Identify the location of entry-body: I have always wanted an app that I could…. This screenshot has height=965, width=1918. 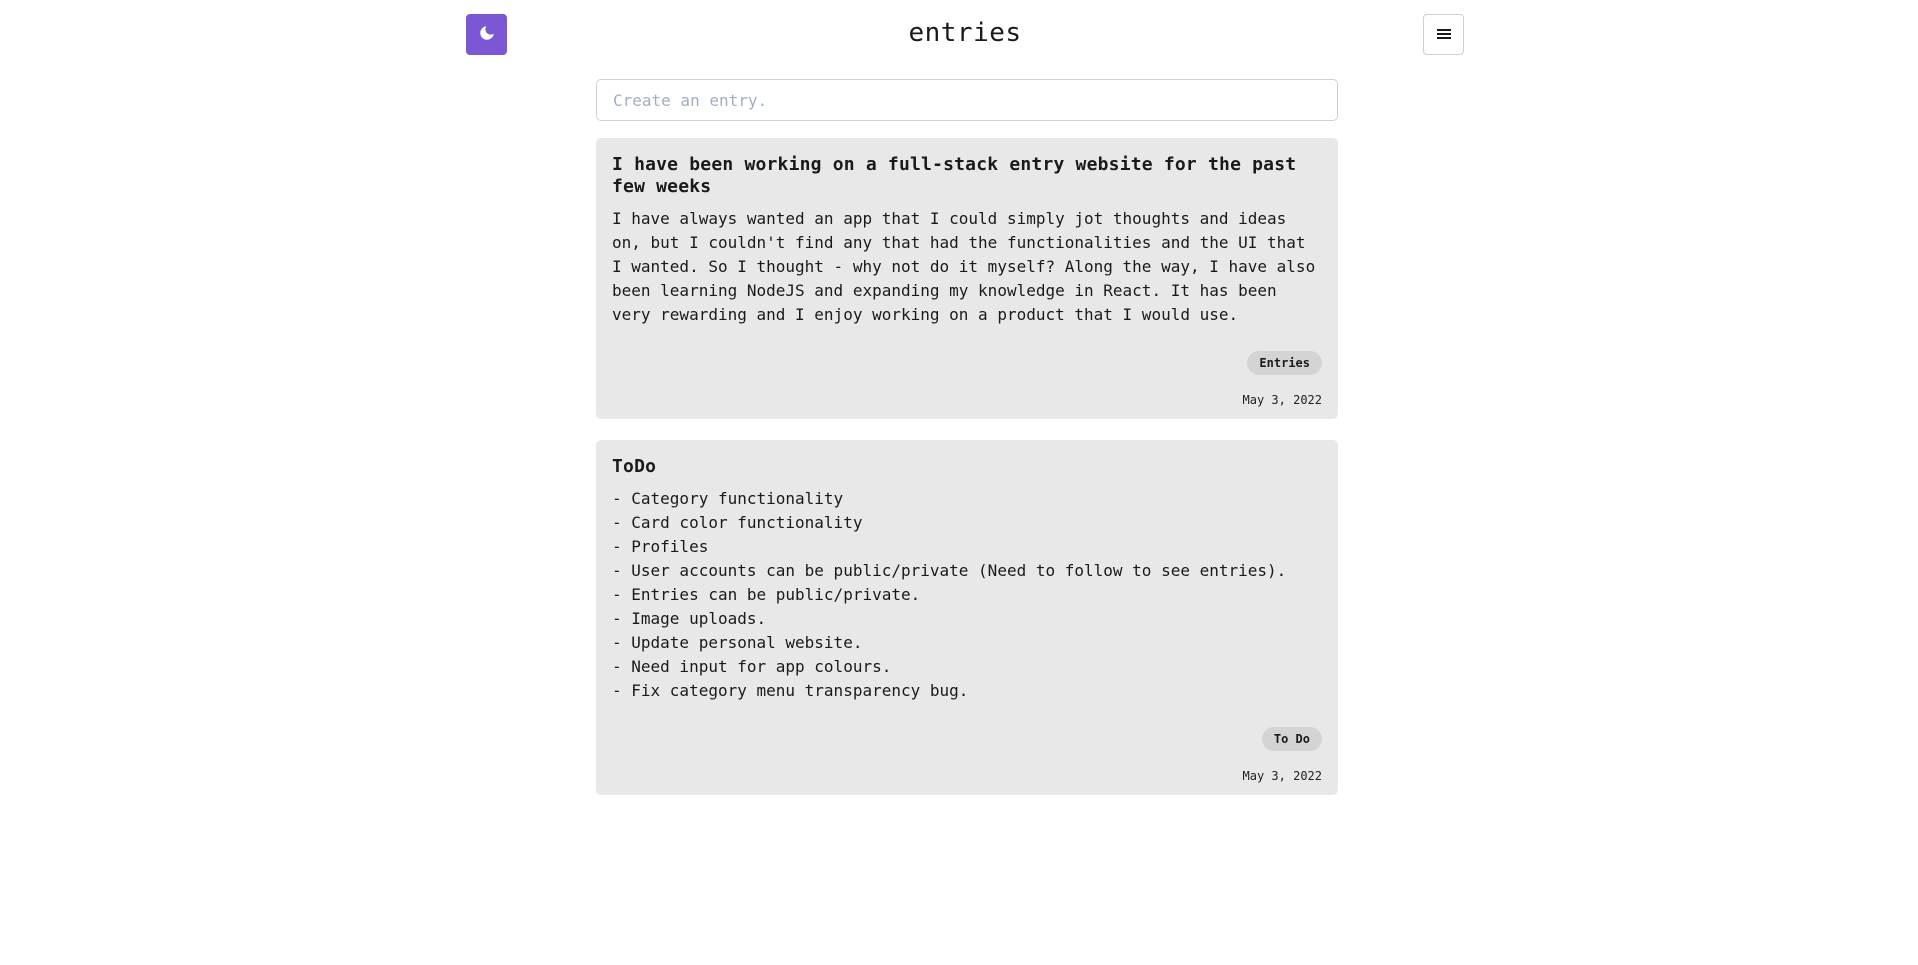
(968, 266).